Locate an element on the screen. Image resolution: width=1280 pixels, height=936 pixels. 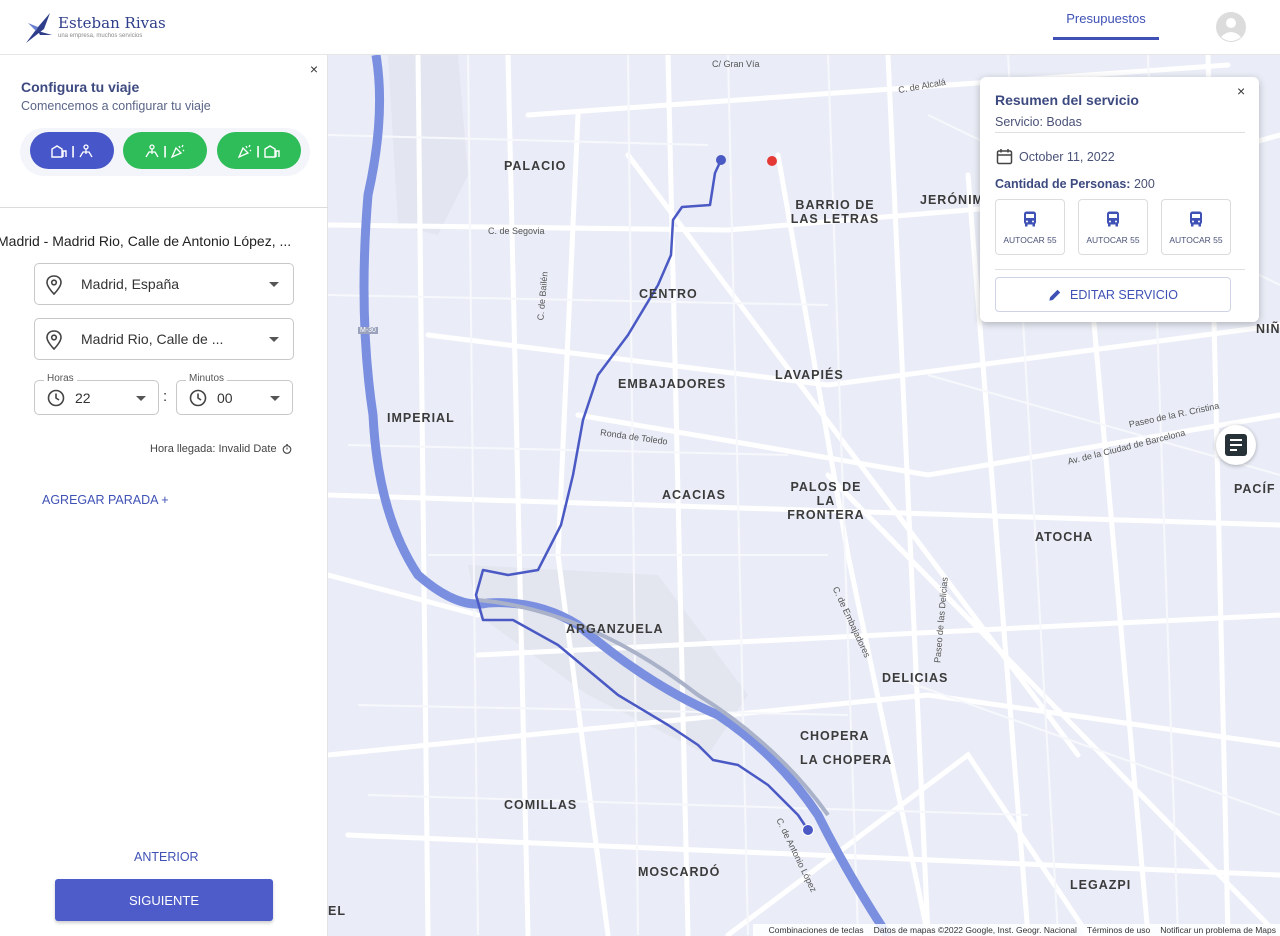
summary-people: Cantidad de Personas: 200 is located at coordinates (1075, 184).